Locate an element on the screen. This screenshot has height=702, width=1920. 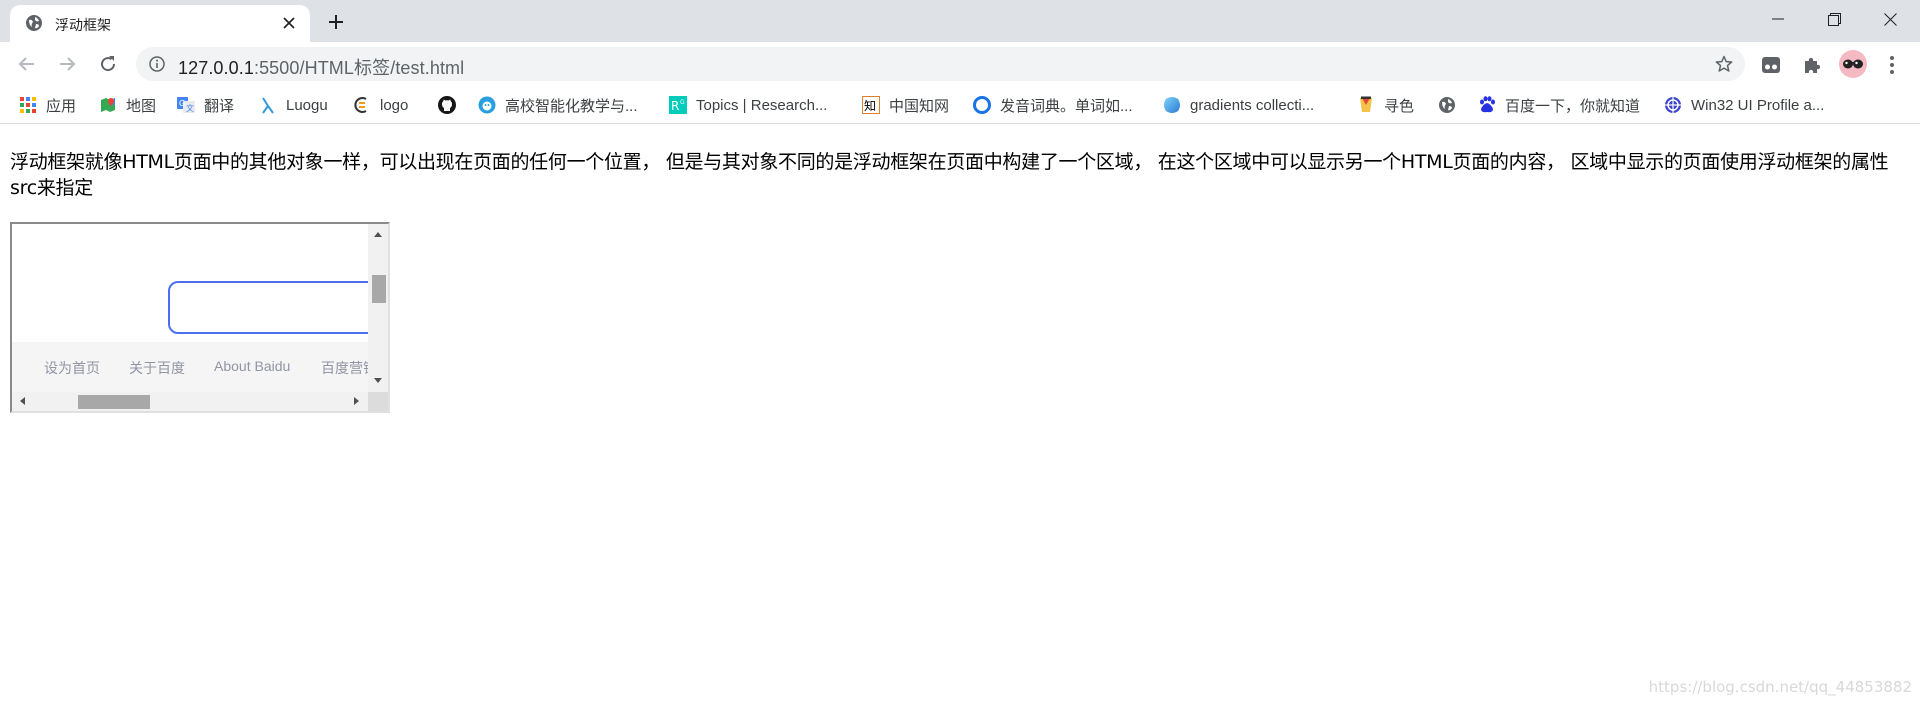
bookmark-baidu: 百度一下，你就知道 is located at coordinates (1559, 105).